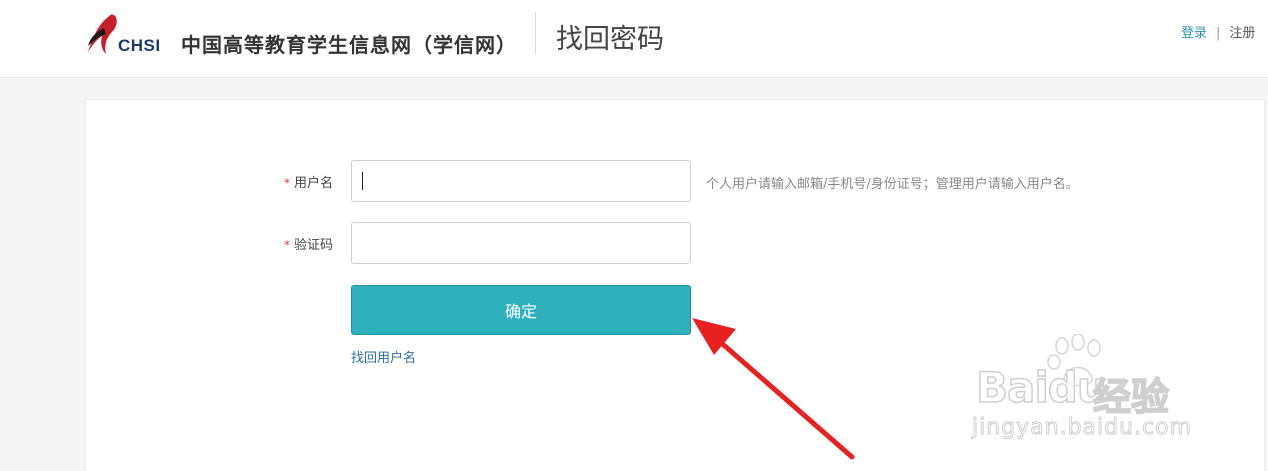  What do you see at coordinates (362, 181) in the screenshot?
I see `text-cursor` at bounding box center [362, 181].